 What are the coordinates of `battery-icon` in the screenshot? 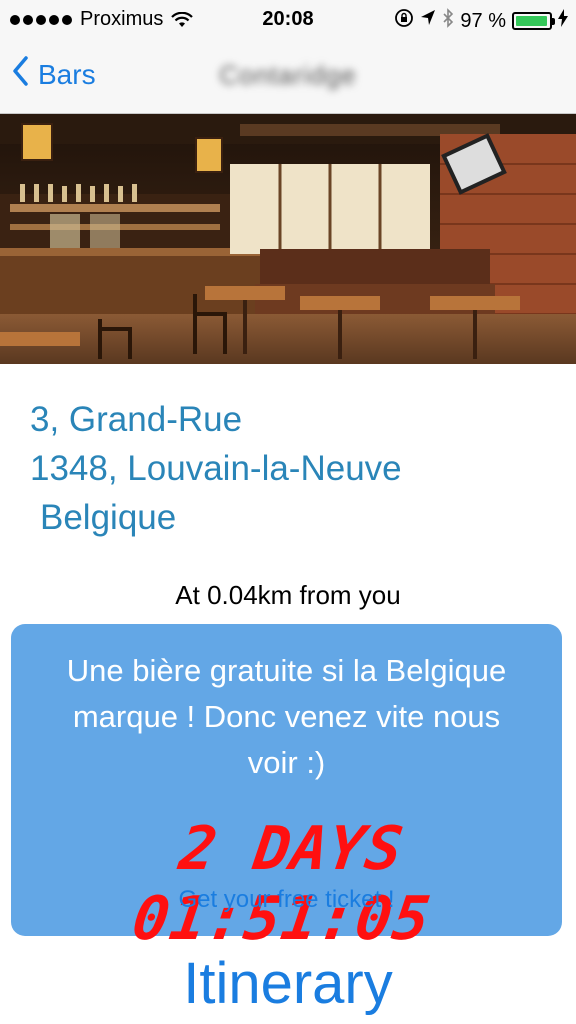 It's located at (533, 21).